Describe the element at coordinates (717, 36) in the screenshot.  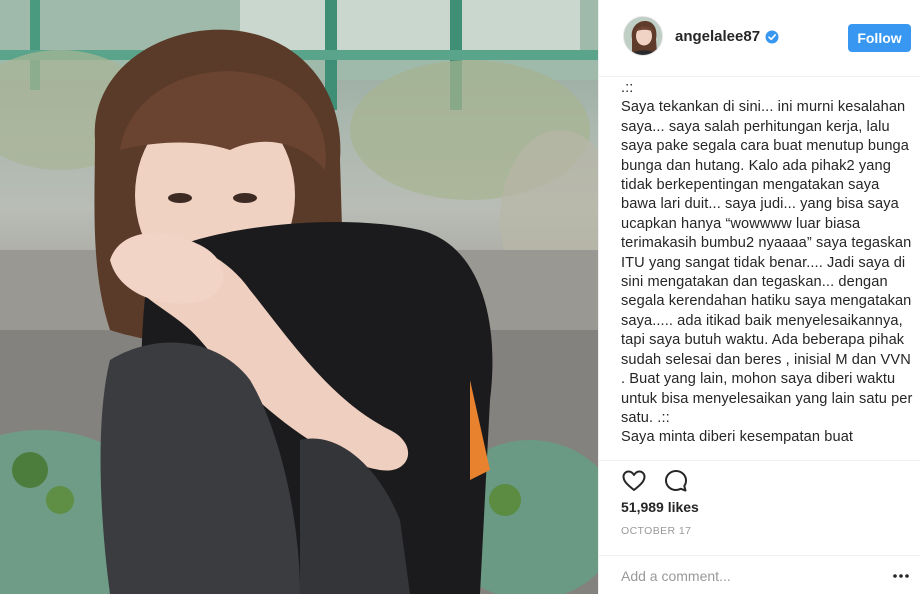
I see `username-link: angelalee87` at that location.